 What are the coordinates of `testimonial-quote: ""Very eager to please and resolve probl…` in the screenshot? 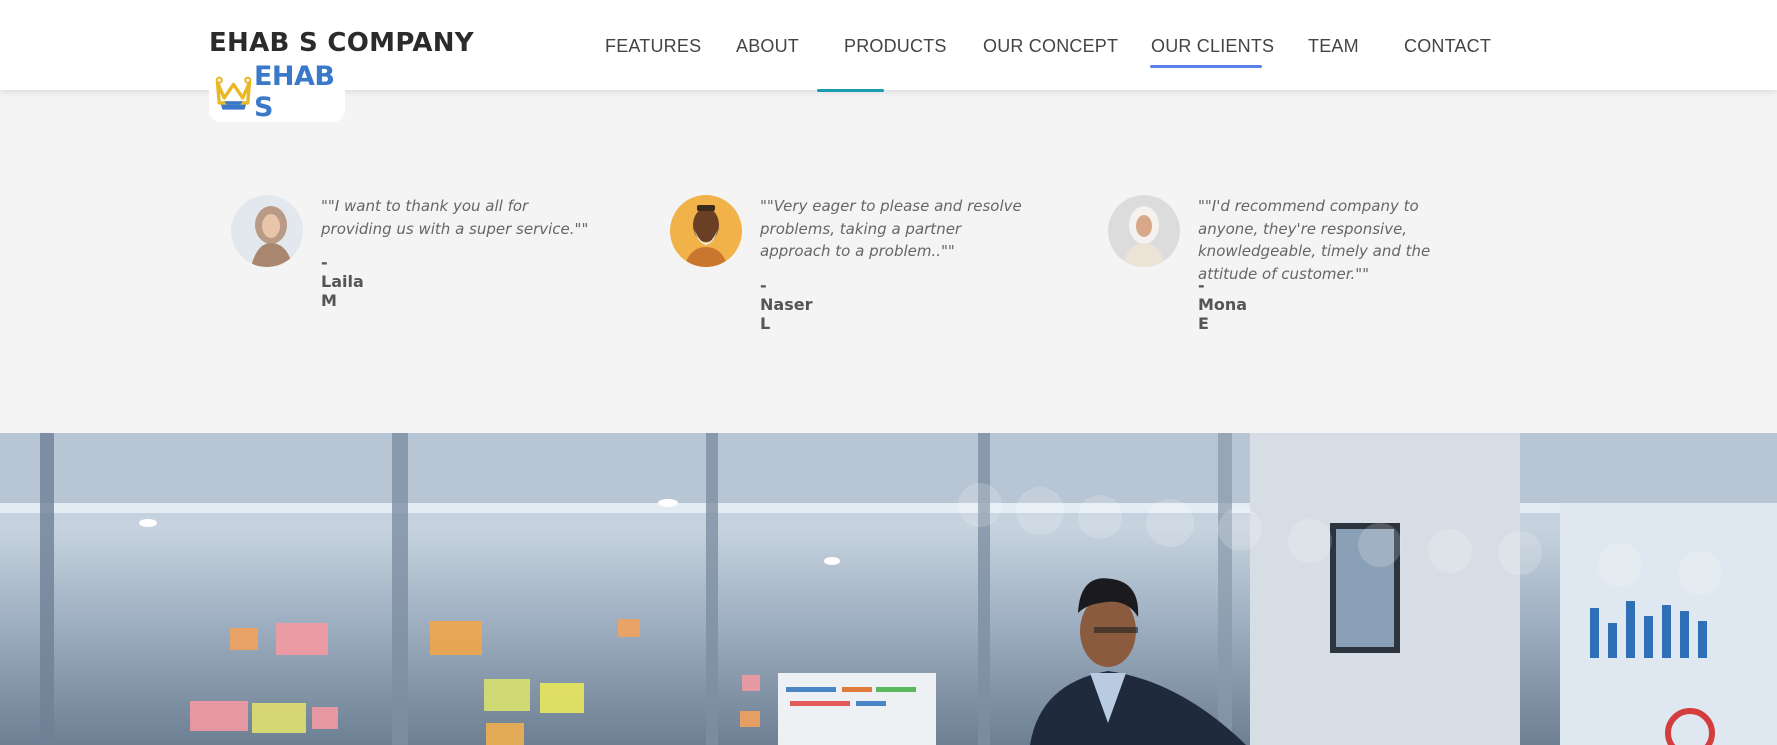 It's located at (891, 228).